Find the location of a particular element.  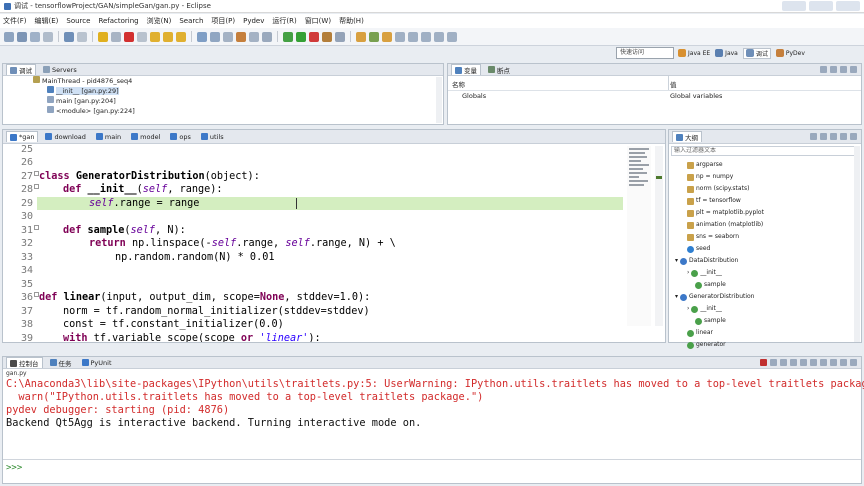

menu-search: Search is located at coordinates (191, 21).